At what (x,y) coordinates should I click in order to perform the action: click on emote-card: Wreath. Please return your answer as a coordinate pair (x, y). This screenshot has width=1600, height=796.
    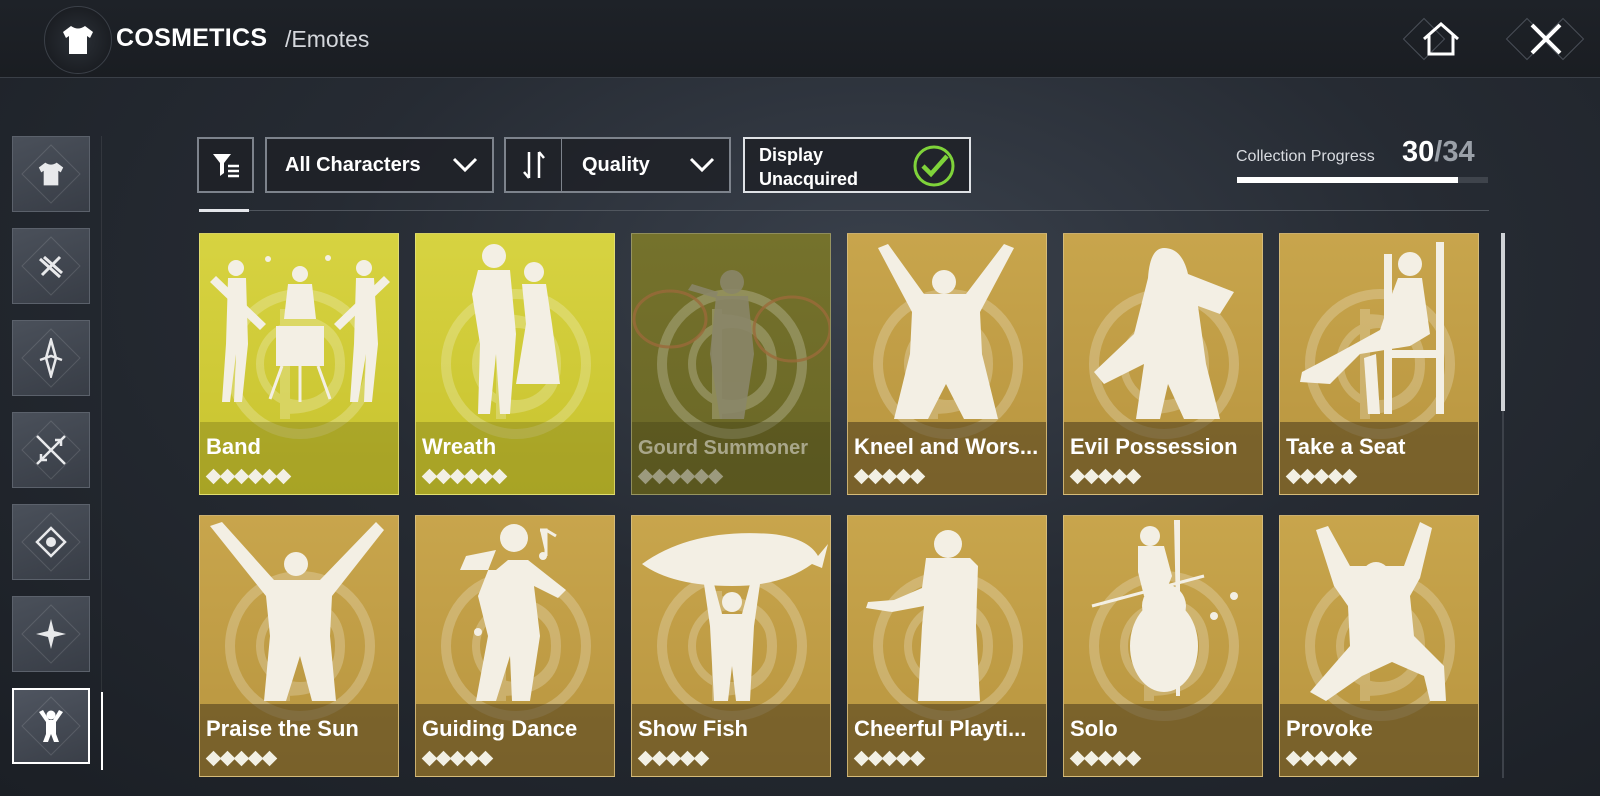
    Looking at the image, I should click on (515, 364).